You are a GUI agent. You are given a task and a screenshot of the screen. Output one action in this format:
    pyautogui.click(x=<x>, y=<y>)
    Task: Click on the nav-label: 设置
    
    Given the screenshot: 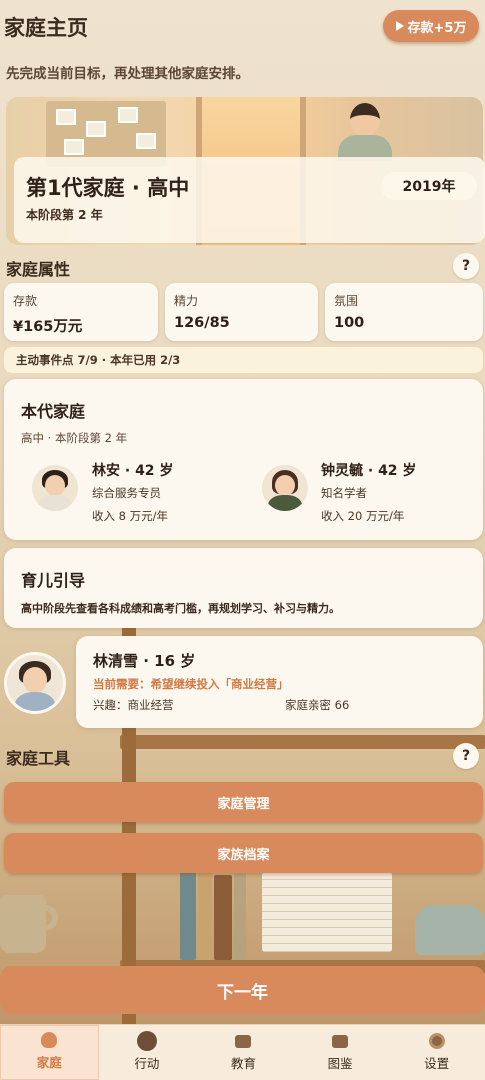 What is the action you would take?
    pyautogui.click(x=437, y=1063)
    